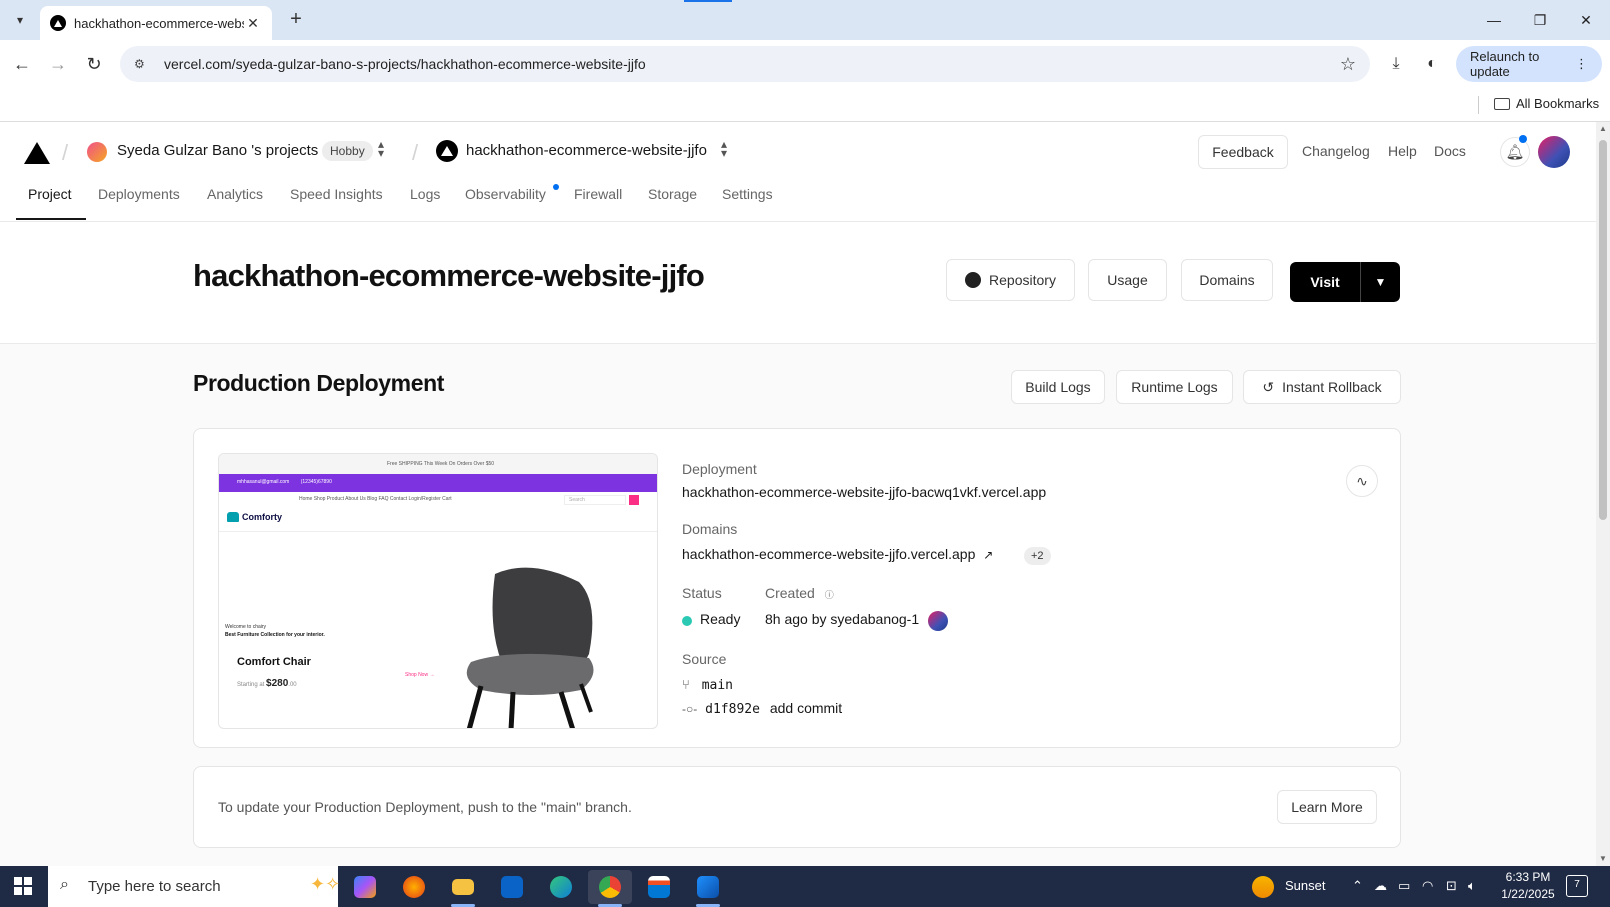 The width and height of the screenshot is (1610, 907). I want to click on taskbar-search-box: ⌕ Type here to search ✦✧, so click(194, 886).